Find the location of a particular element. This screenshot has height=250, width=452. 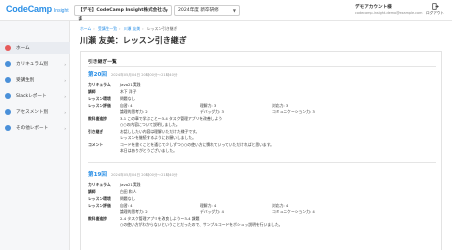

comment-note: 本日はありがとうございました。 is located at coordinates (148, 150).